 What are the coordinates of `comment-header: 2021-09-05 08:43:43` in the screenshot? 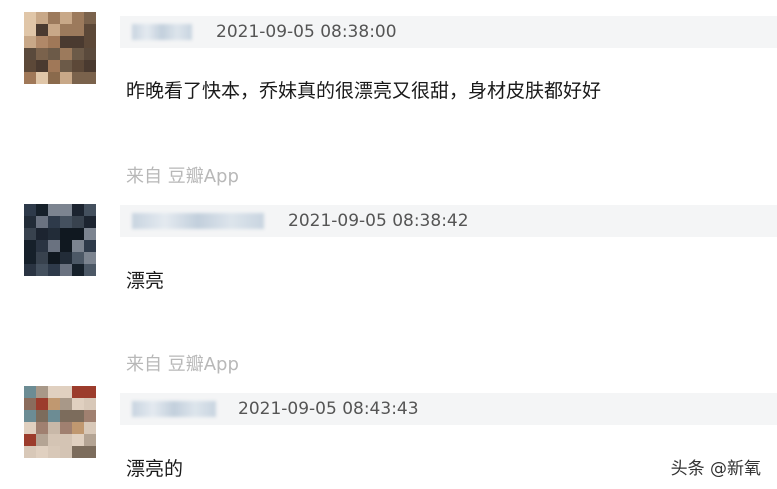 It's located at (448, 409).